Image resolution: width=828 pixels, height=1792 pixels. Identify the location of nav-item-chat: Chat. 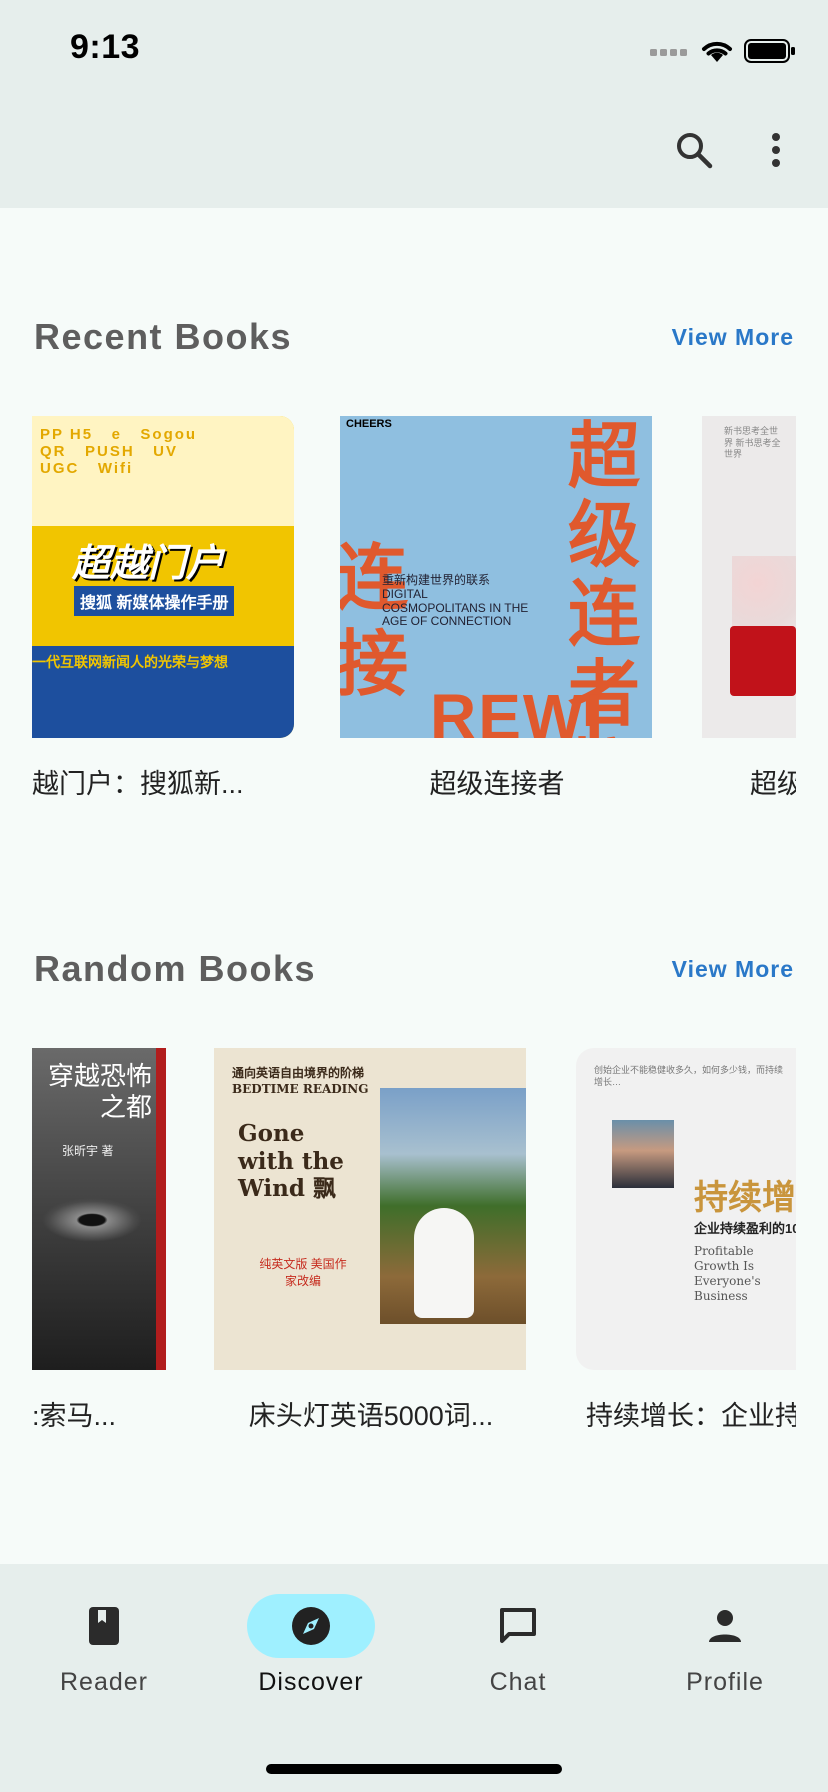
(518, 1645).